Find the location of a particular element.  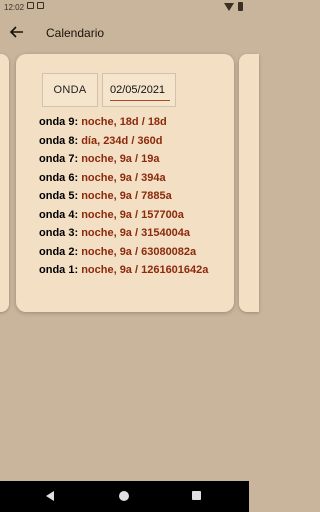

wave-label: onda 6: is located at coordinates (59, 177).